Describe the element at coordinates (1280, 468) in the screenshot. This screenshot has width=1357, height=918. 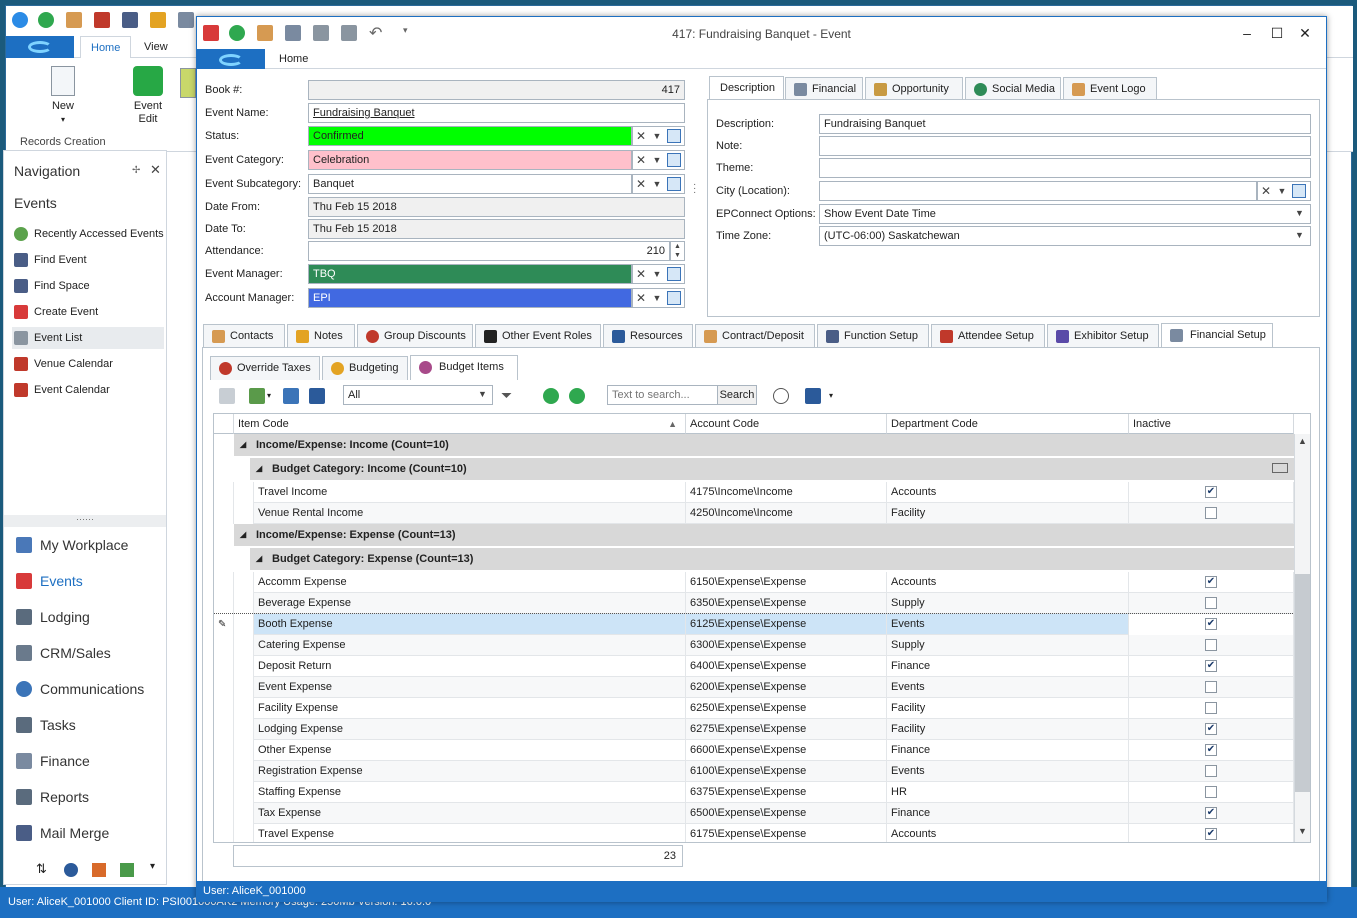
I see `group-summary-icon` at that location.